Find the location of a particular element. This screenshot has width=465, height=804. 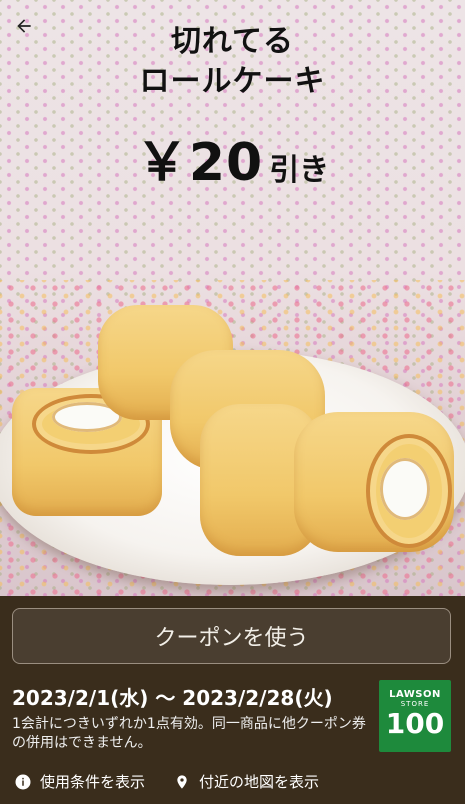

product-title-line1: 切れてる is located at coordinates (232, 41).